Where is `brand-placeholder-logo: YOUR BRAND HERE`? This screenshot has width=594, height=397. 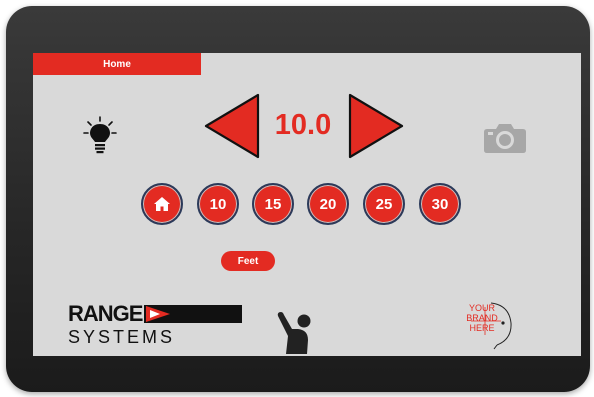 brand-placeholder-logo: YOUR BRAND HERE is located at coordinates (492, 325).